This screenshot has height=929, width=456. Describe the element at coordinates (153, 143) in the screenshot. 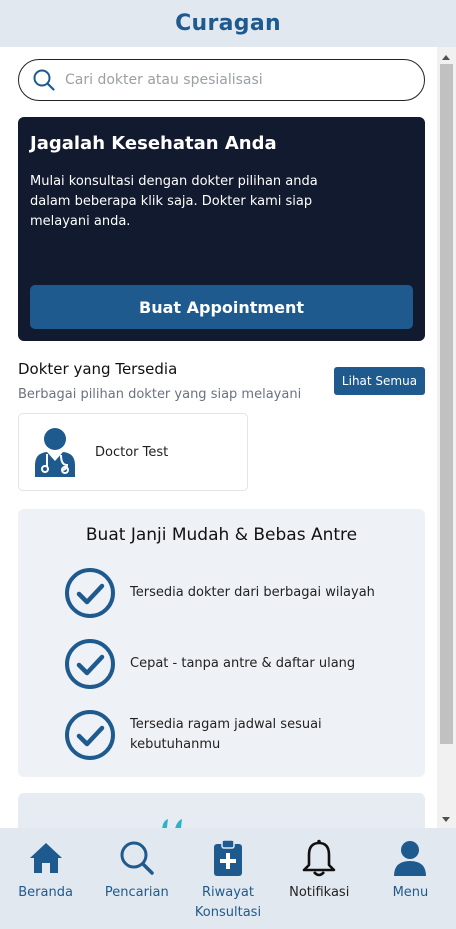

I see `hero-title: Jagalah Kesehatan Anda` at that location.